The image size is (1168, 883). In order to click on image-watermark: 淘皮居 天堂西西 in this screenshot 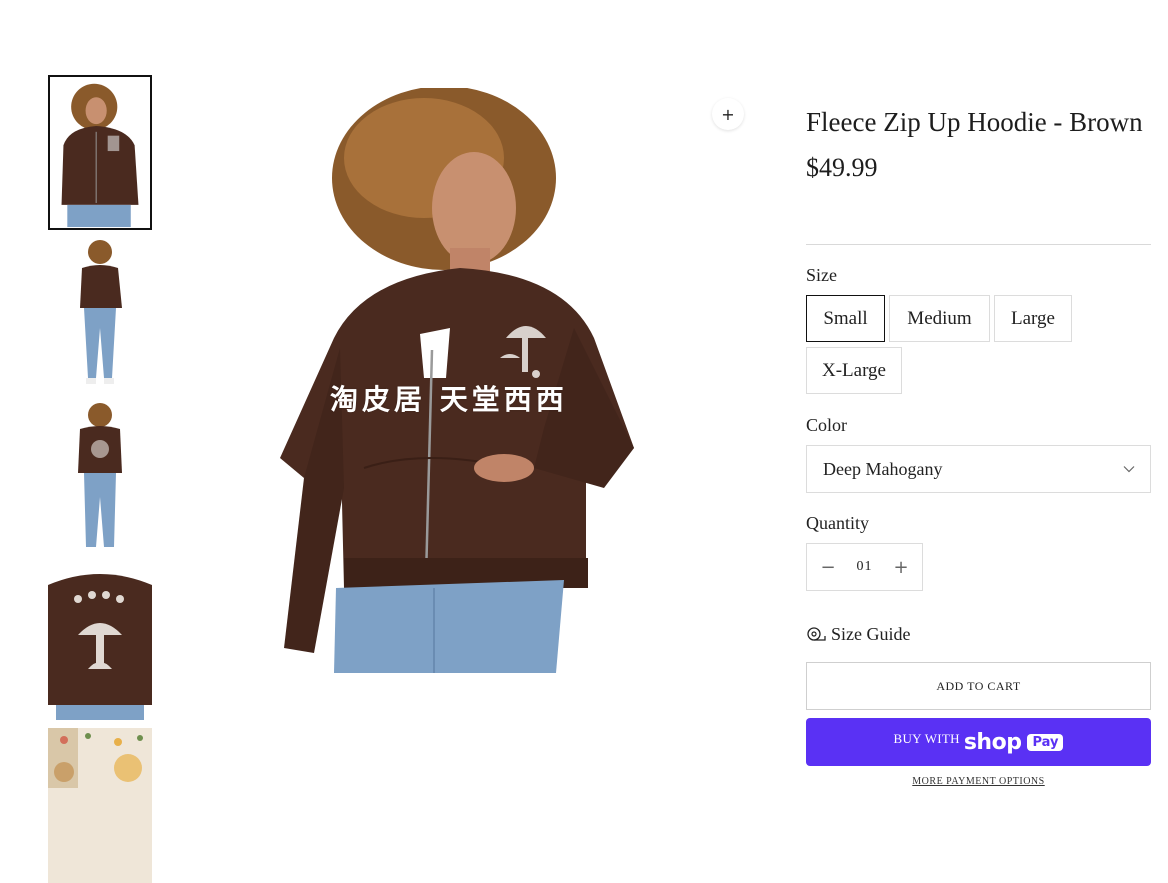, I will do `click(449, 399)`.